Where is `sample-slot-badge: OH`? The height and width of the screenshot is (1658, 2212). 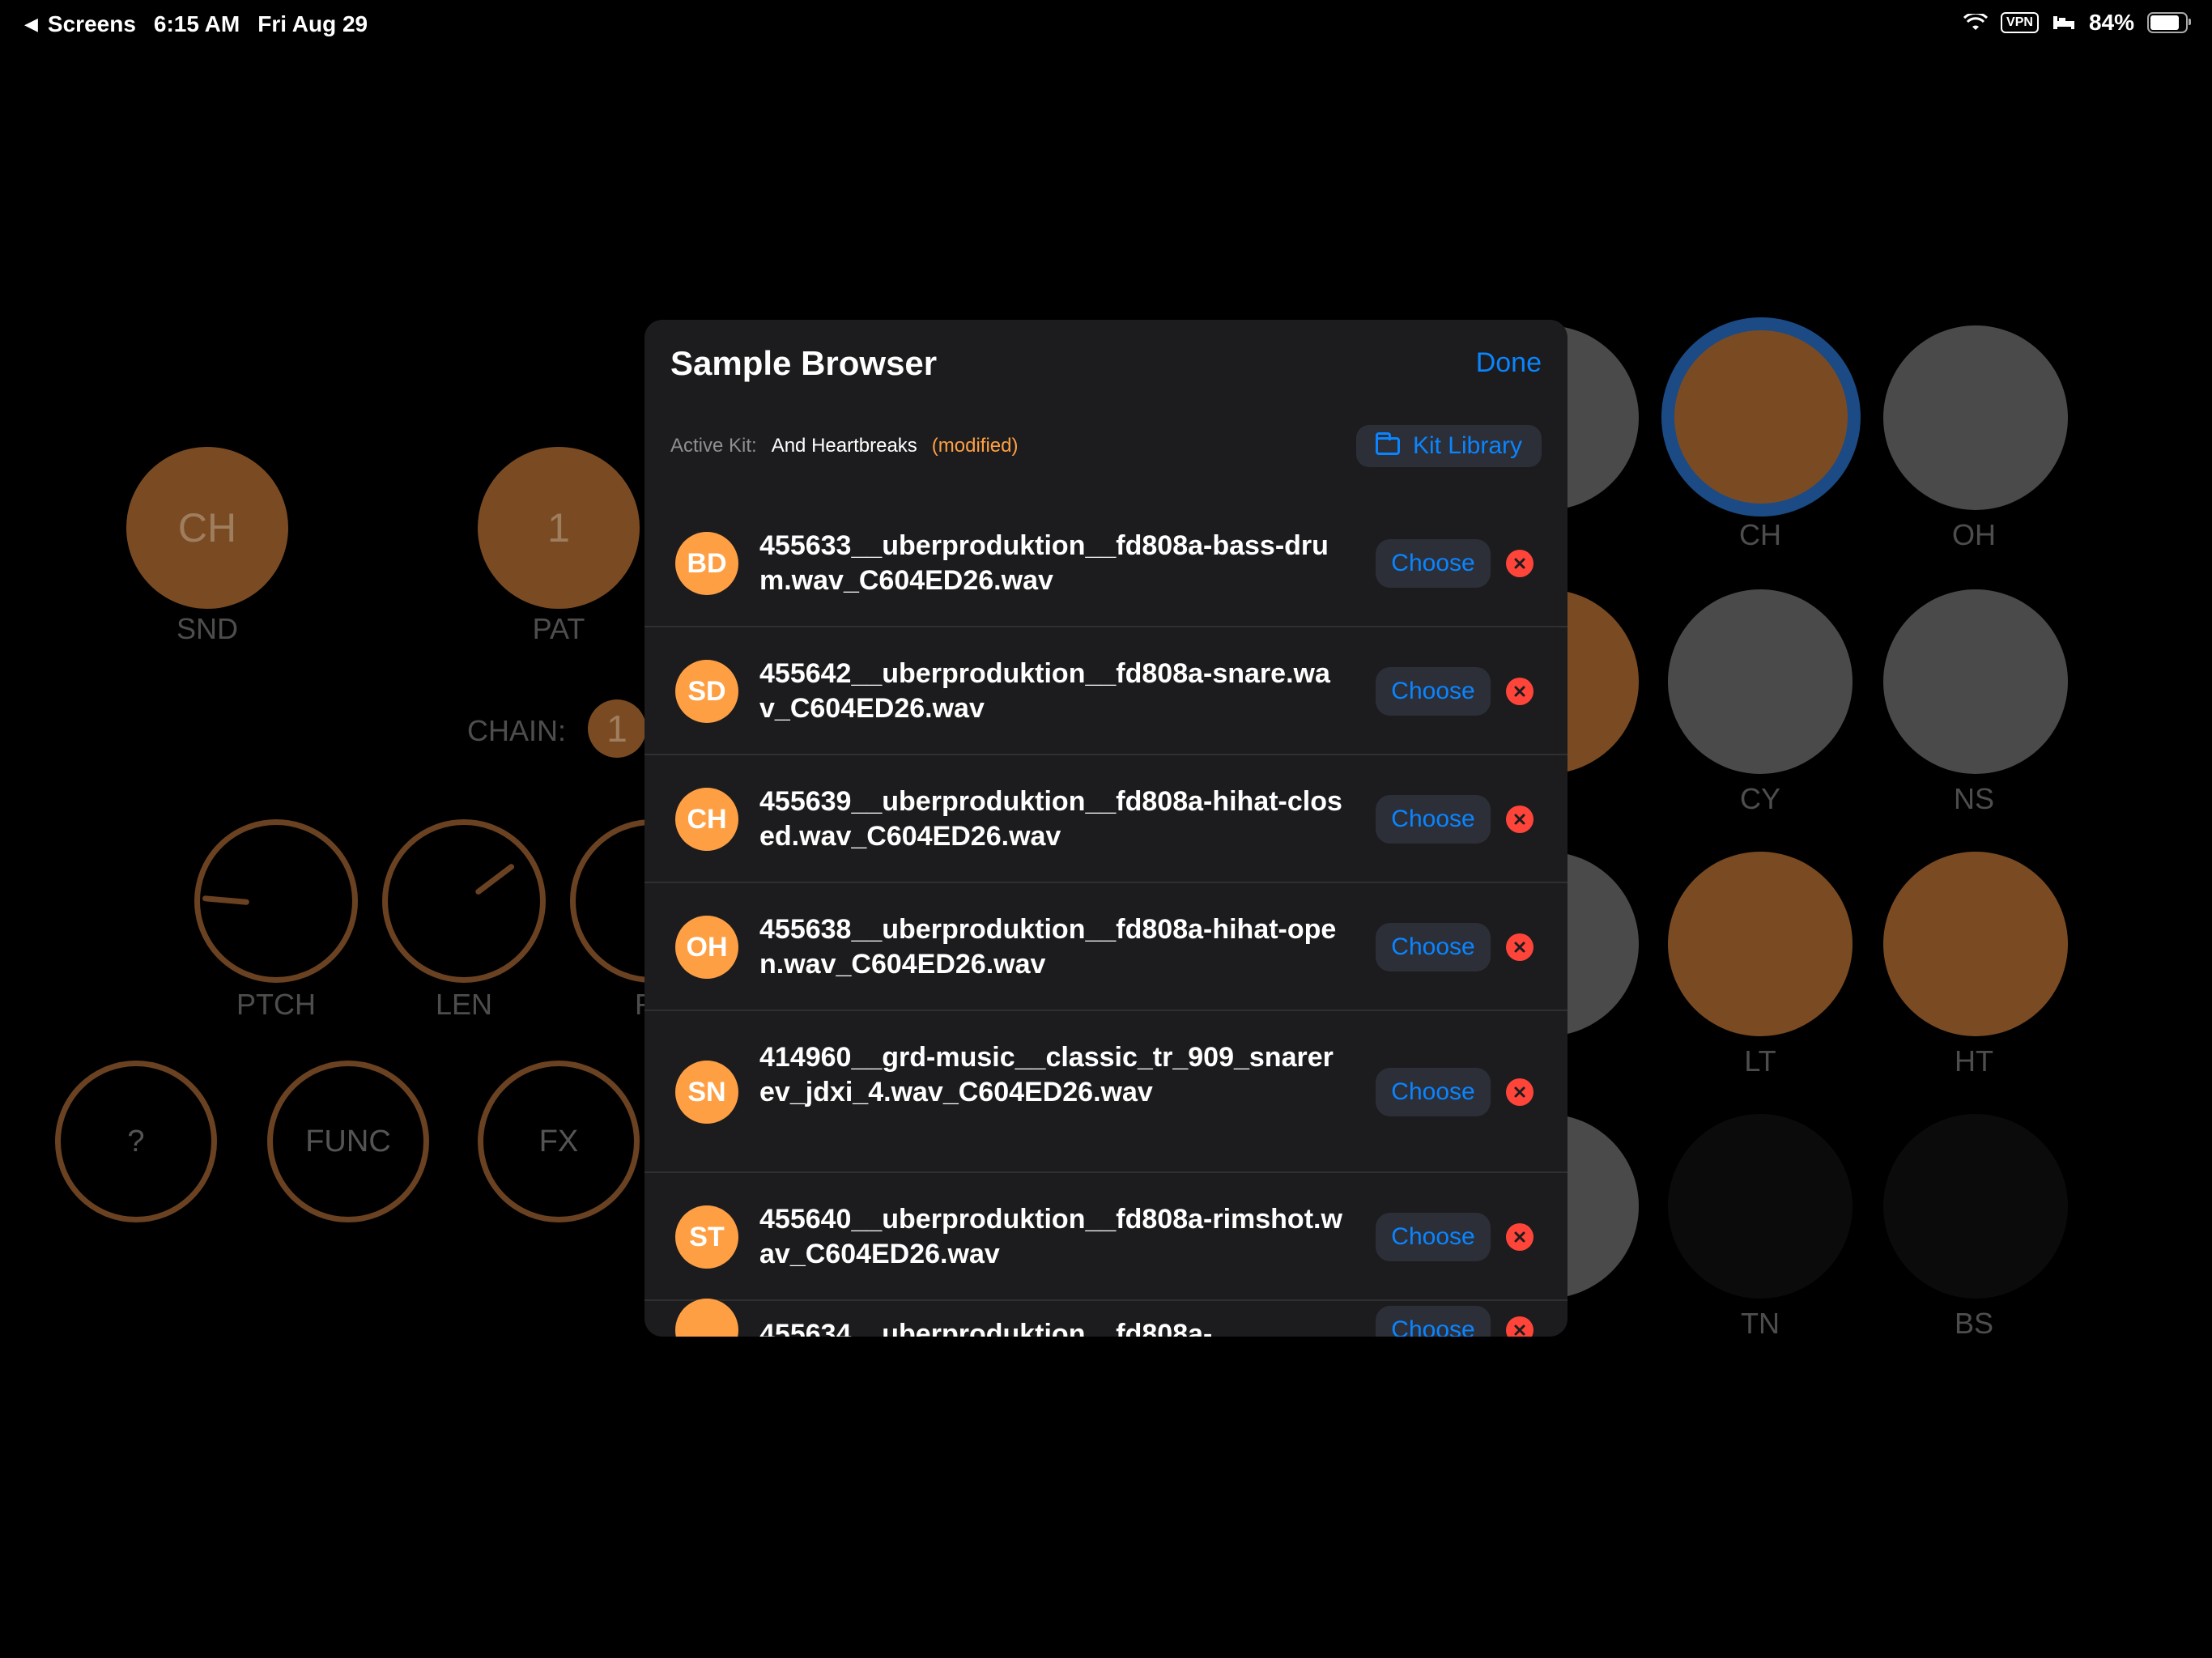
sample-slot-badge: OH is located at coordinates (707, 947).